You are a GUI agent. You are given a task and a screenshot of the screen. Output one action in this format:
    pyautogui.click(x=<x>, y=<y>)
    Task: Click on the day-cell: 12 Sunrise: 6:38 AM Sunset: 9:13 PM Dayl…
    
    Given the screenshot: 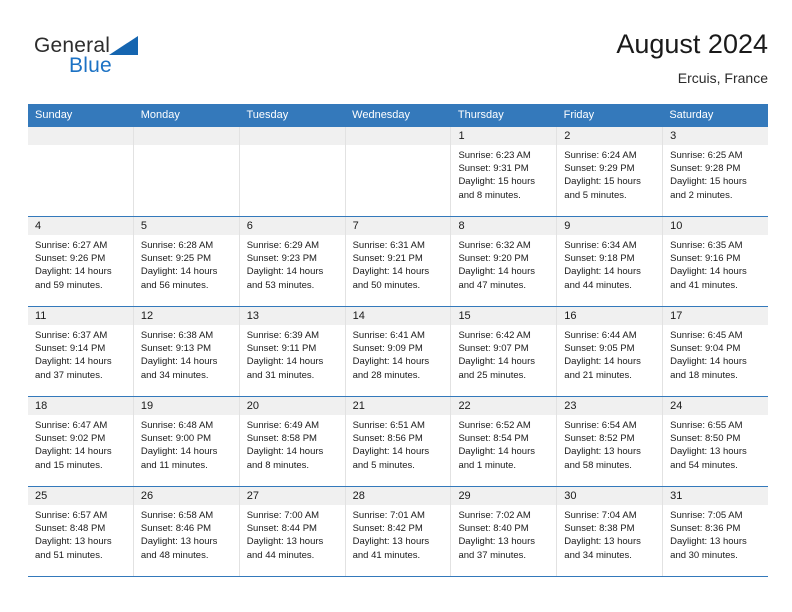 What is the action you would take?
    pyautogui.click(x=186, y=351)
    